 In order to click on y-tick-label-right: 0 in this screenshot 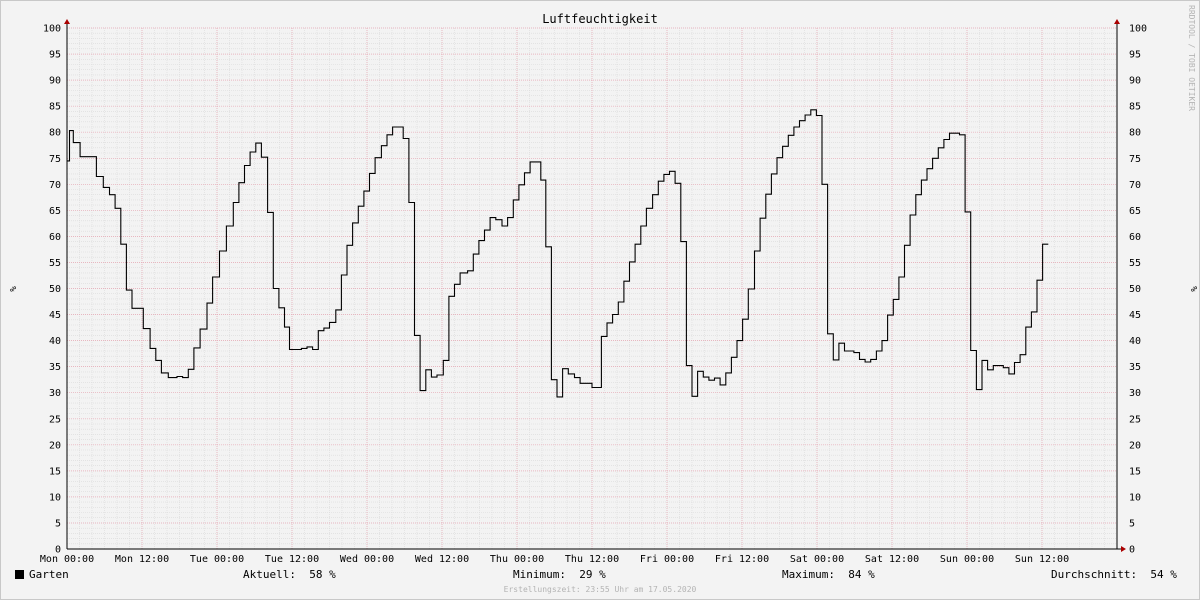, I will do `click(1132, 550)`.